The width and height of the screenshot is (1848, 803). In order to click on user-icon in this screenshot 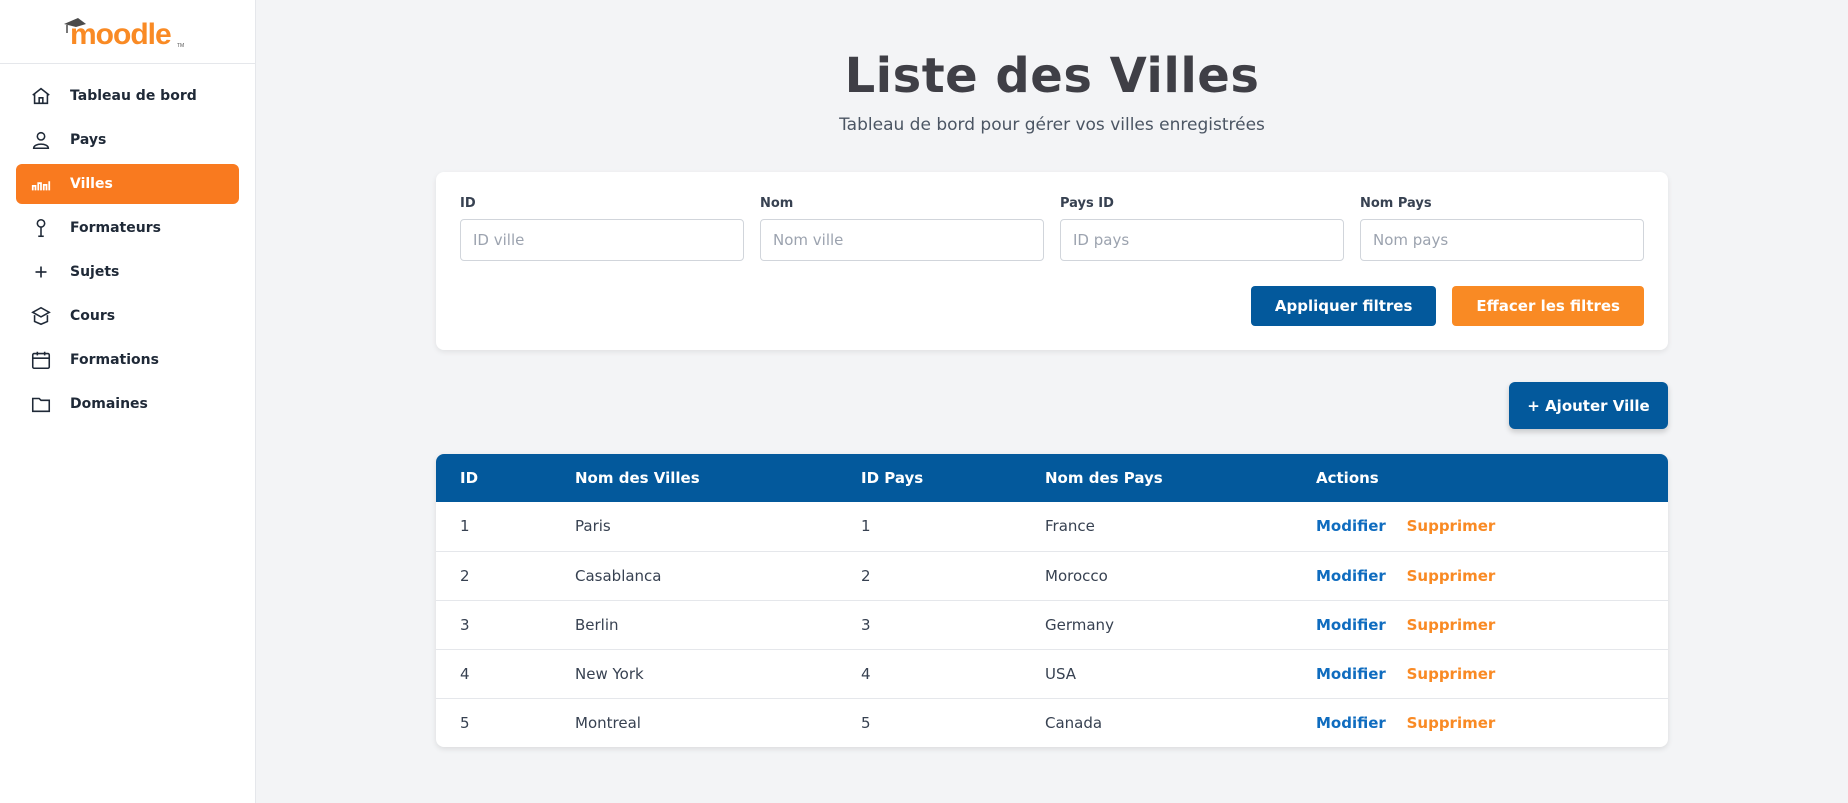, I will do `click(41, 140)`.